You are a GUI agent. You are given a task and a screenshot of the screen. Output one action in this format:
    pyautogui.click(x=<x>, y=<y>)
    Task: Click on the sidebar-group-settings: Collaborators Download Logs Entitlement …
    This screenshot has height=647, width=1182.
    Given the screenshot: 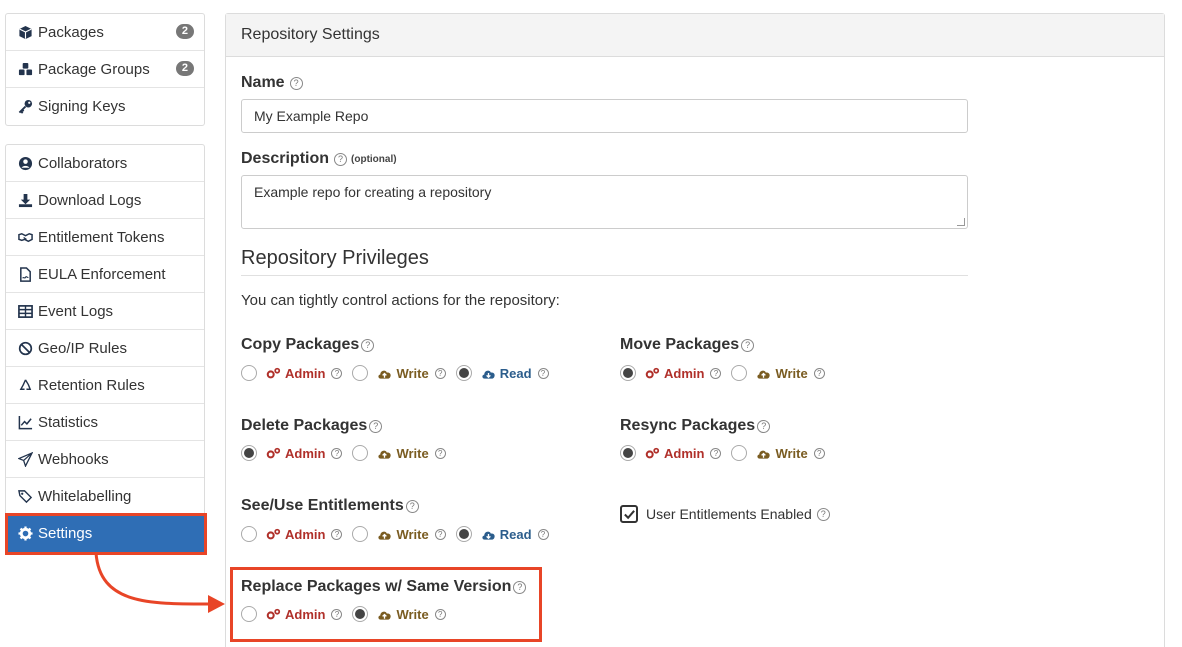 What is the action you would take?
    pyautogui.click(x=105, y=348)
    